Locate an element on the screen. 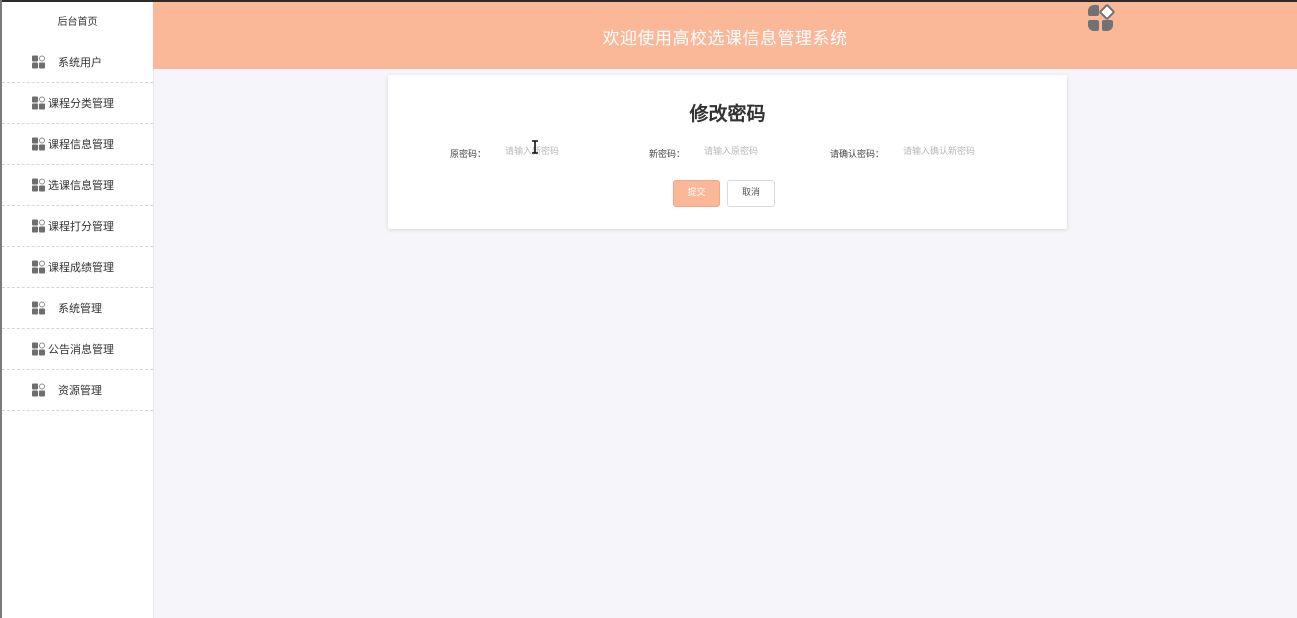 This screenshot has width=1297, height=618. sidebar-item-course-rating: 课程打分管理 is located at coordinates (77, 226).